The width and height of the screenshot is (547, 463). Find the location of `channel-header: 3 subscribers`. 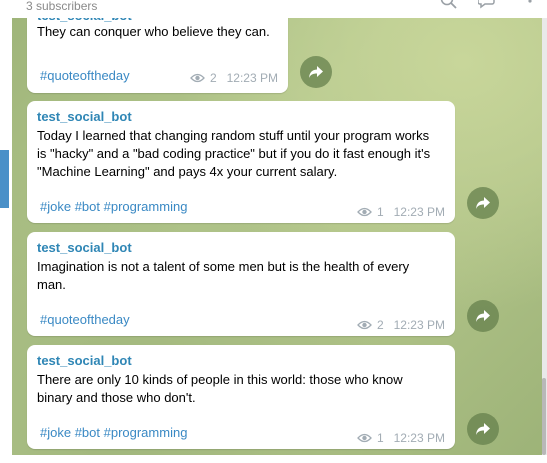

channel-header: 3 subscribers is located at coordinates (279, 9).